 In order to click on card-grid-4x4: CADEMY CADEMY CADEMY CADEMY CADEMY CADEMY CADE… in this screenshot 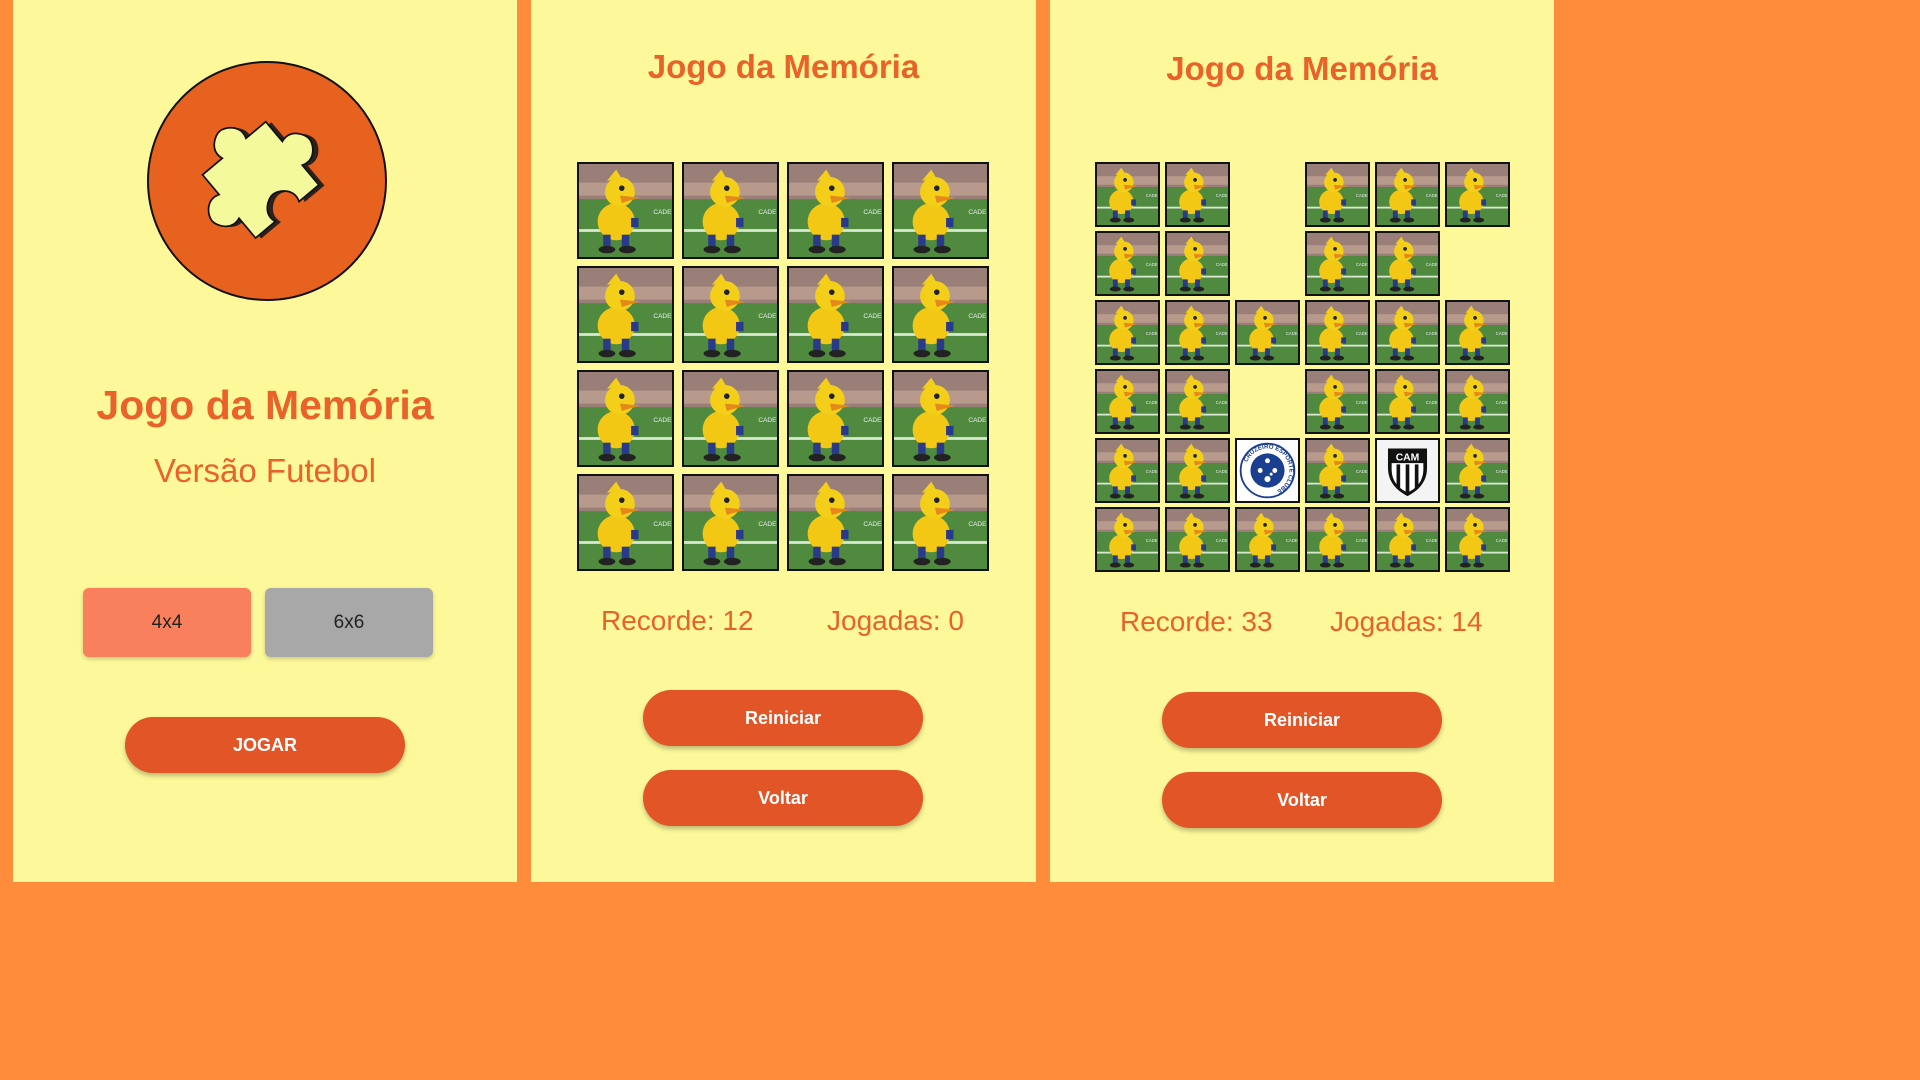, I will do `click(783, 366)`.